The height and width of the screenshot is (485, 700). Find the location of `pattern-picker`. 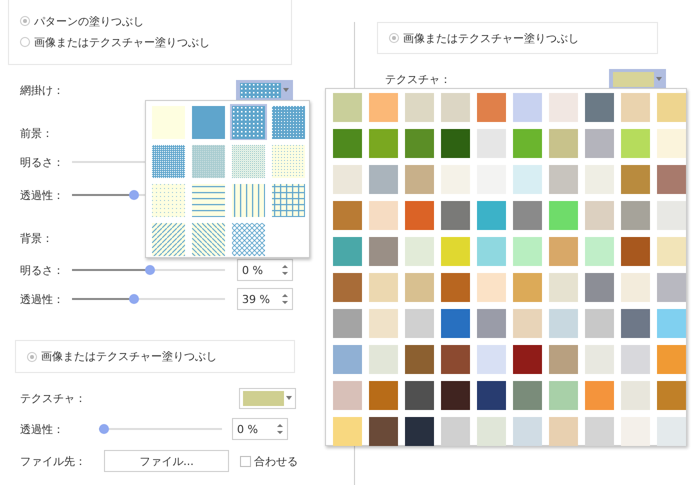

pattern-picker is located at coordinates (264, 90).